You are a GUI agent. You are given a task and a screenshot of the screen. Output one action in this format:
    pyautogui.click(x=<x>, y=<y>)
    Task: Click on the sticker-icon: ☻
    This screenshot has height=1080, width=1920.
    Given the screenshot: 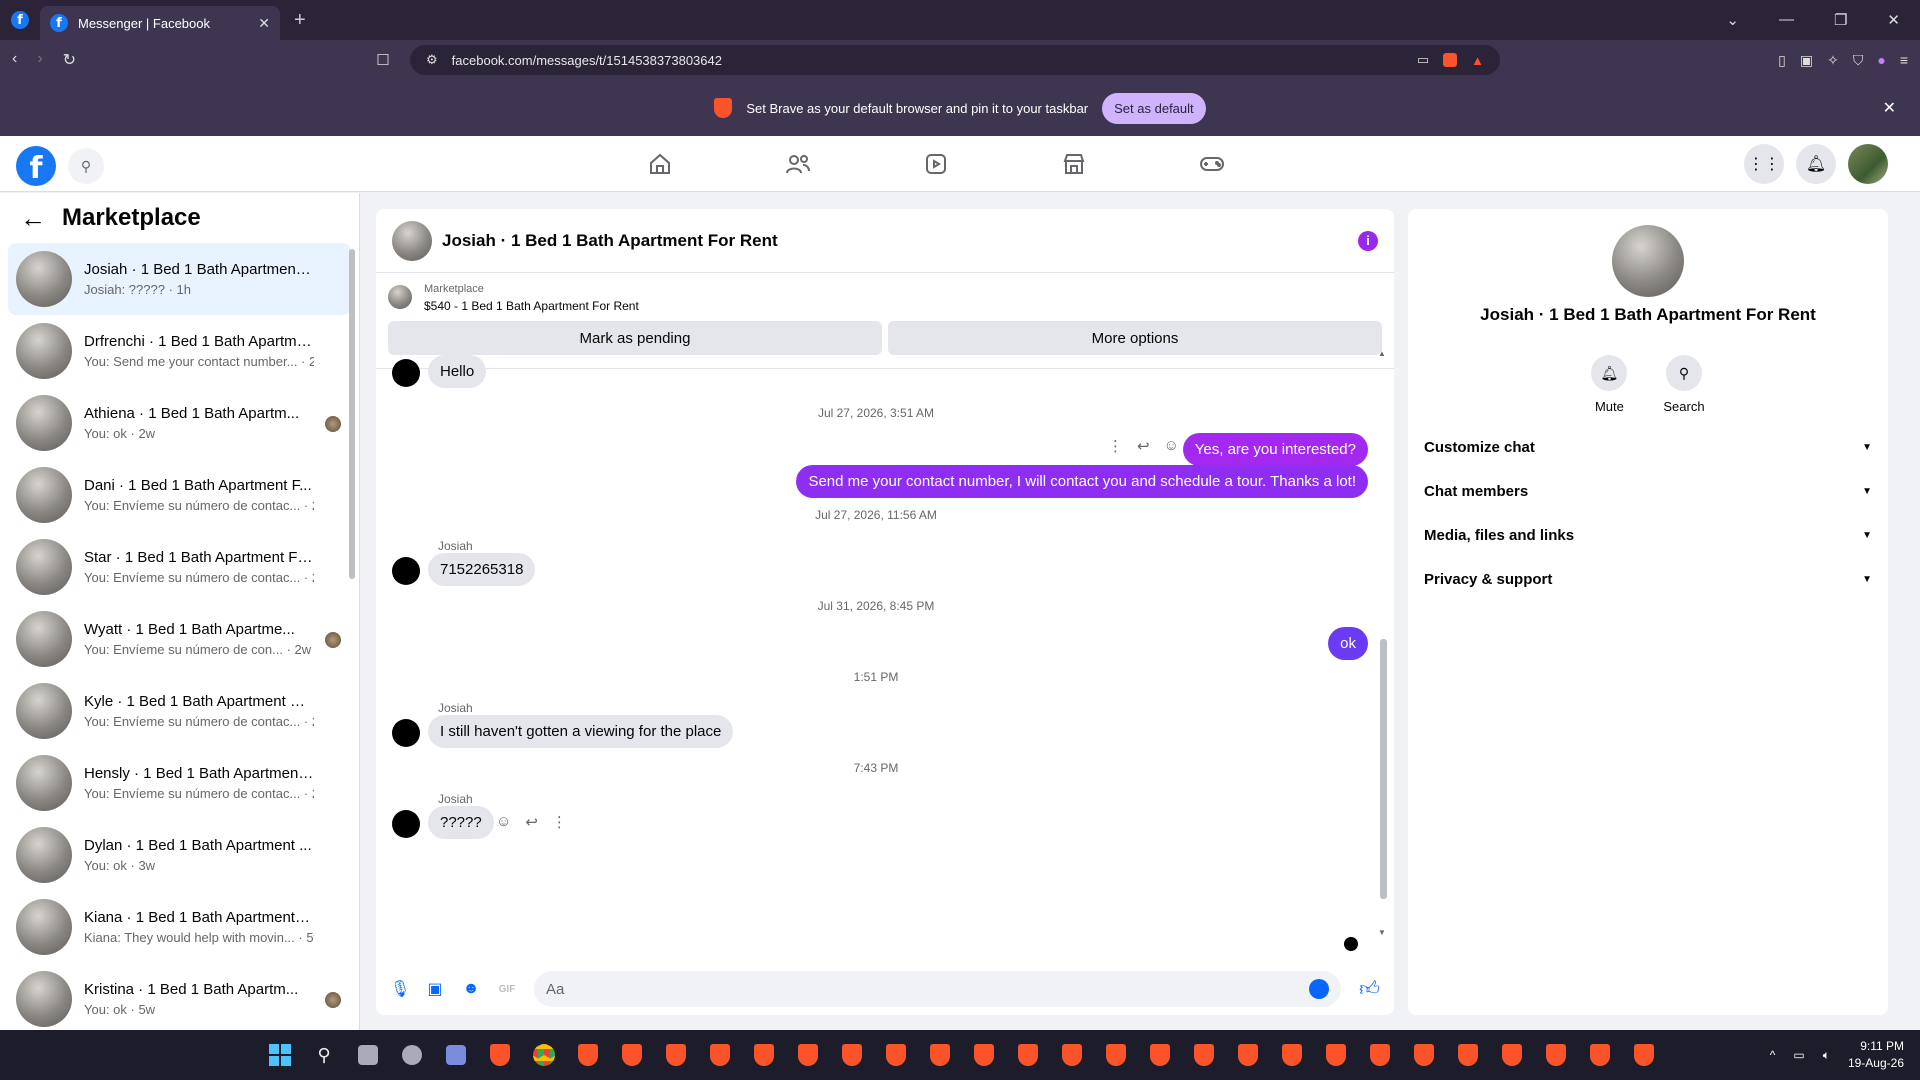 What is the action you would take?
    pyautogui.click(x=471, y=989)
    